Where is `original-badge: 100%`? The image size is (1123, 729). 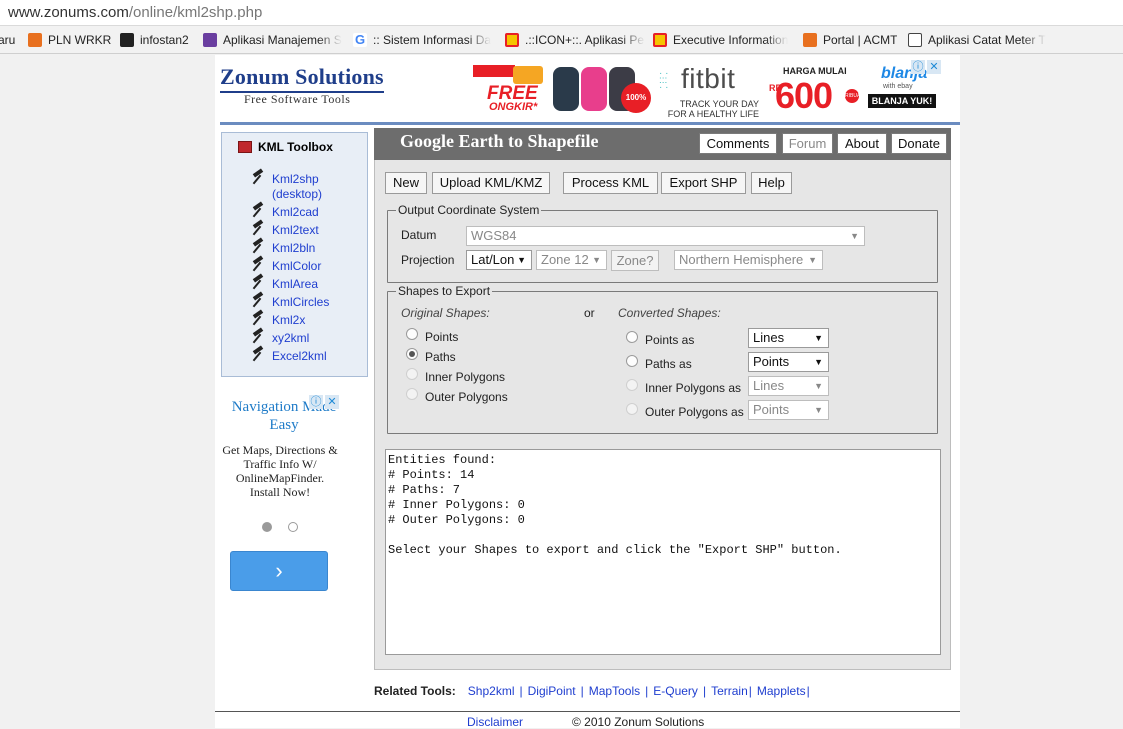 original-badge: 100% is located at coordinates (636, 98).